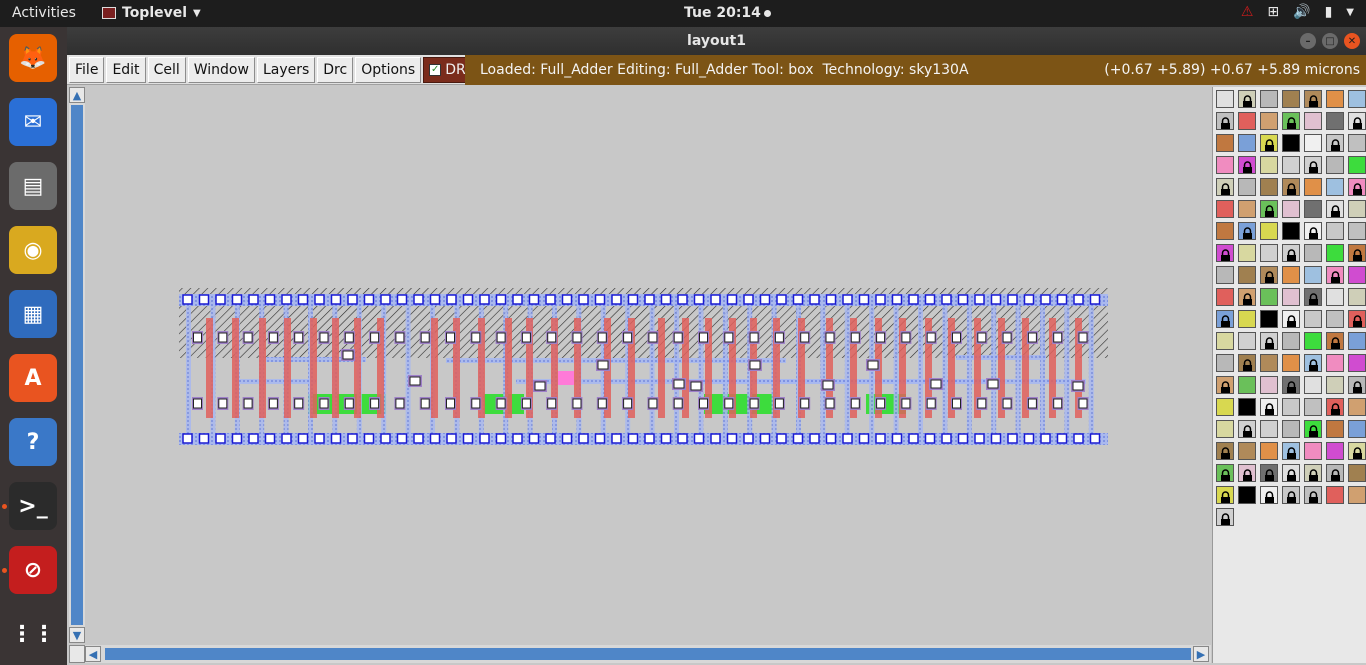 This screenshot has width=1366, height=665. Describe the element at coordinates (87, 70) in the screenshot. I see `menu-file: File` at that location.